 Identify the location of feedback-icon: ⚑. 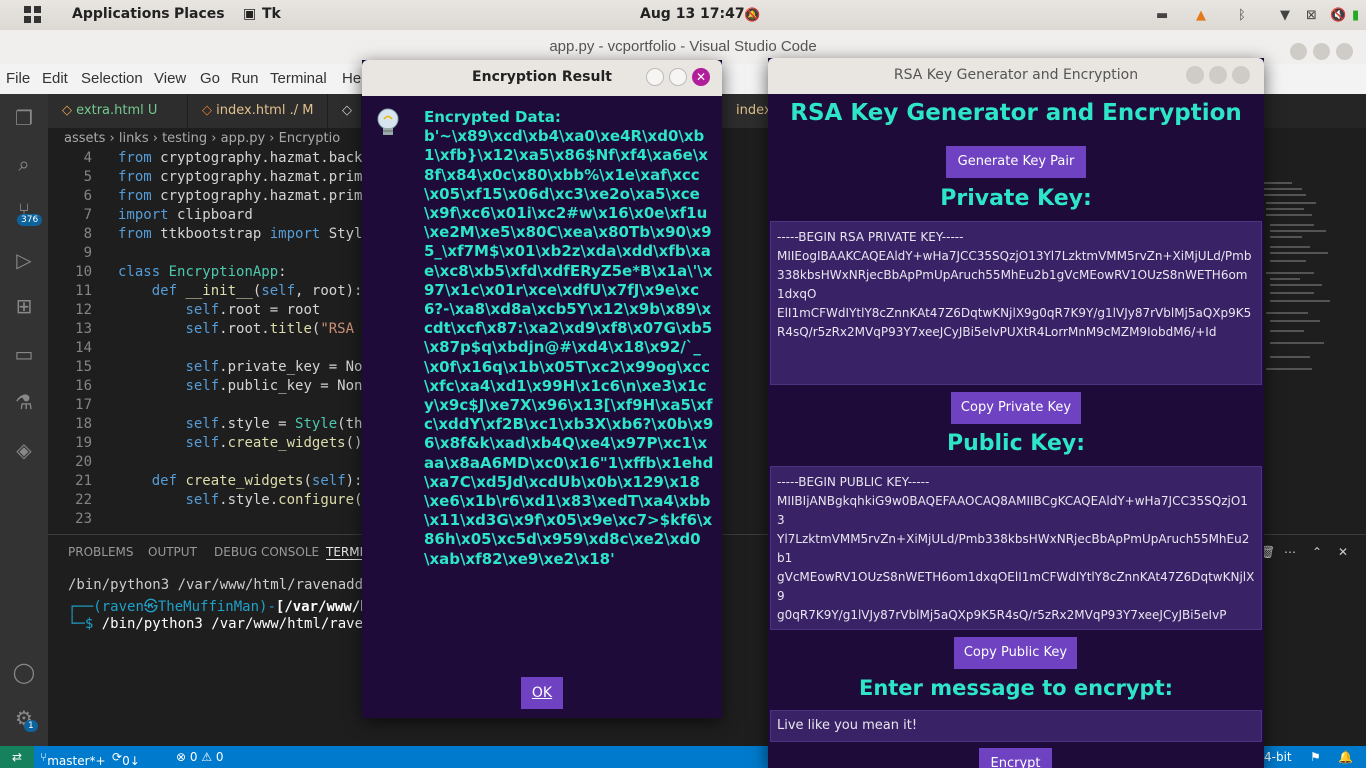
(1315, 757).